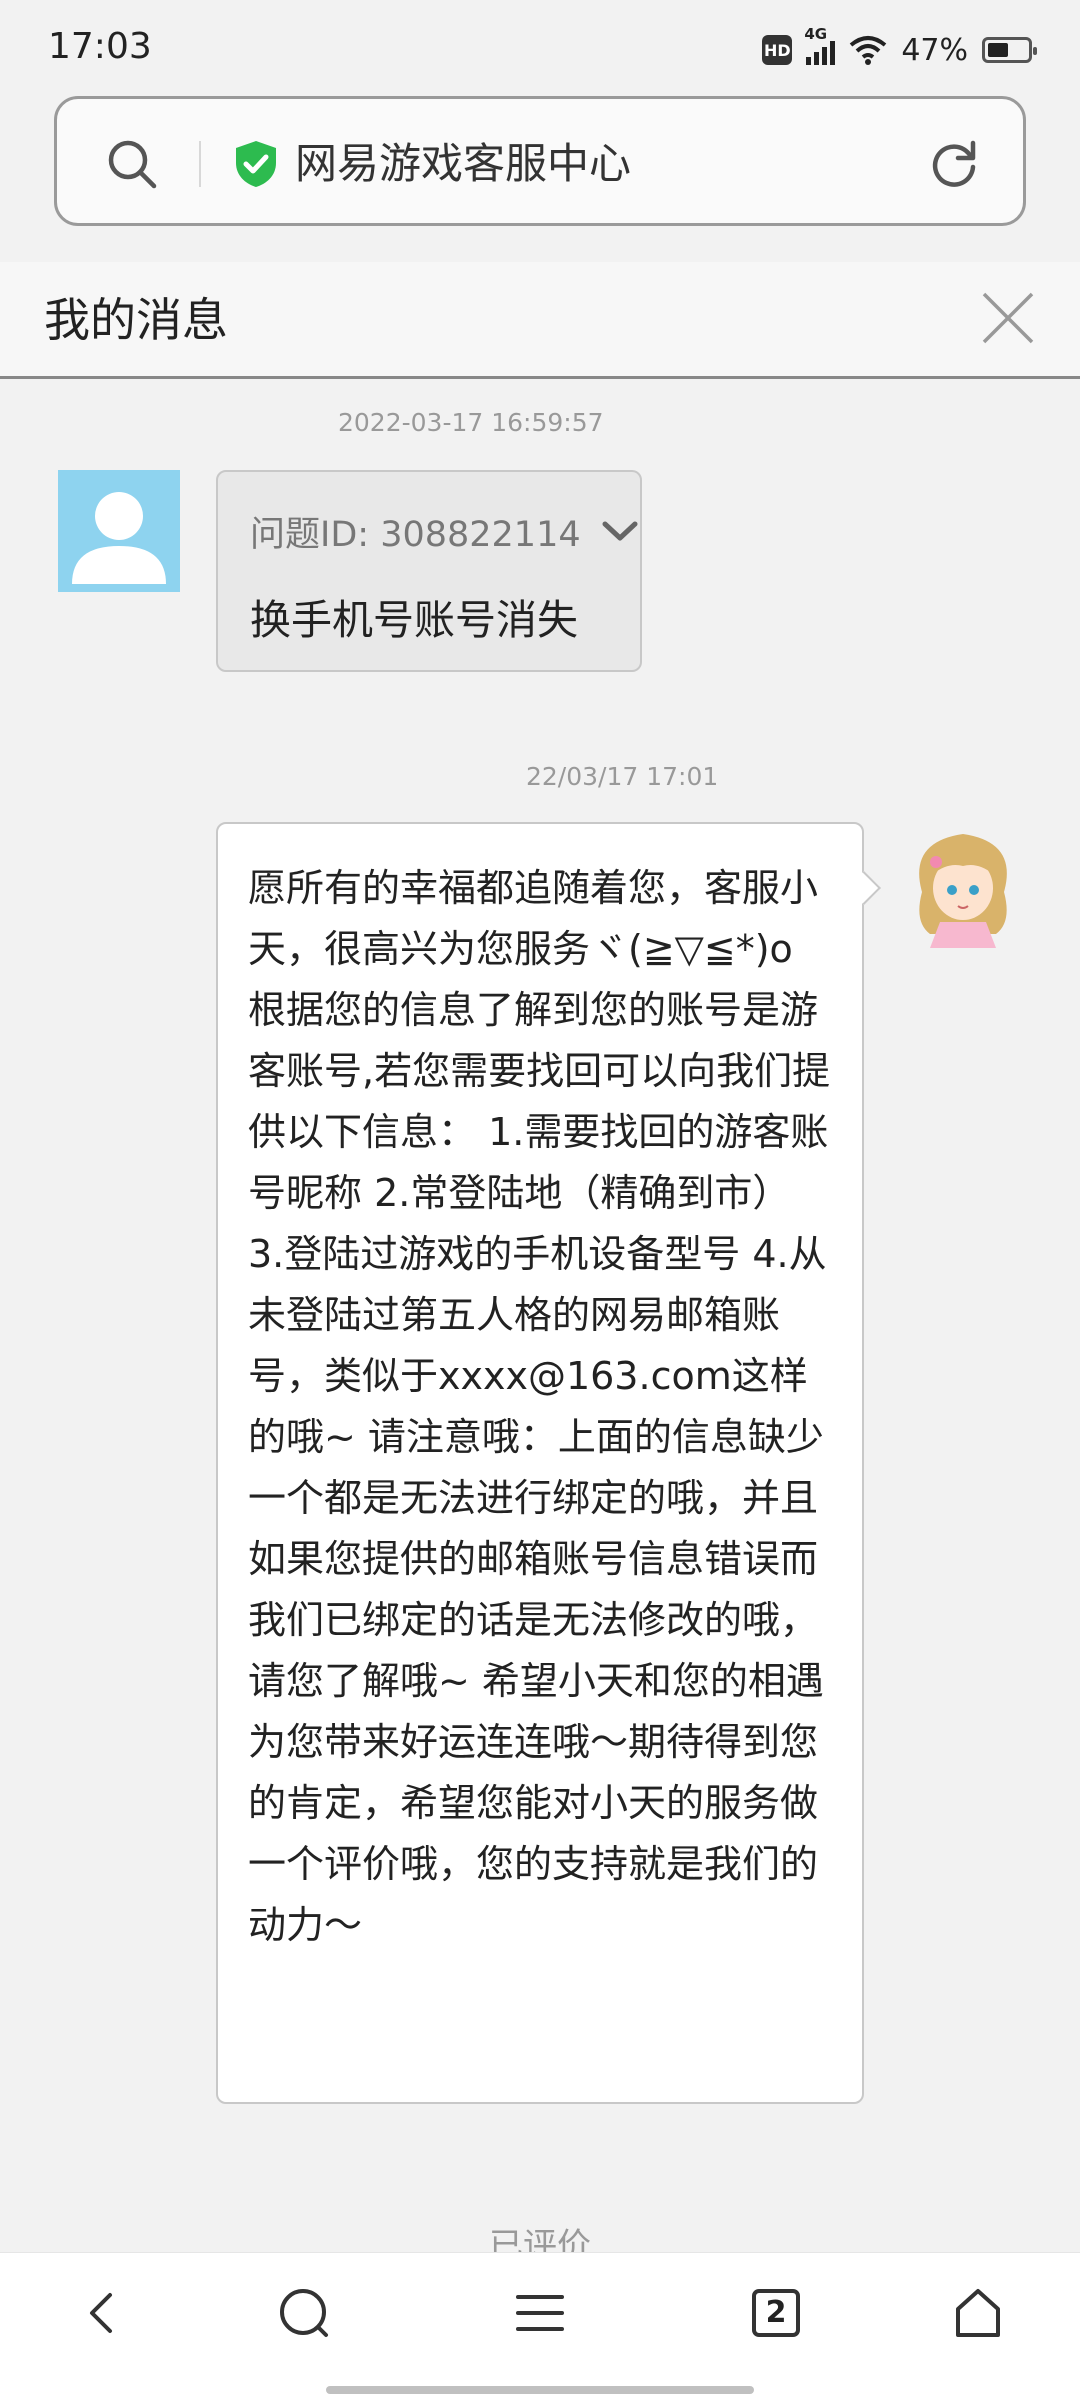 The image size is (1080, 2401). What do you see at coordinates (622, 776) in the screenshot?
I see `message-timestamp: 22/03/17 17:01` at bounding box center [622, 776].